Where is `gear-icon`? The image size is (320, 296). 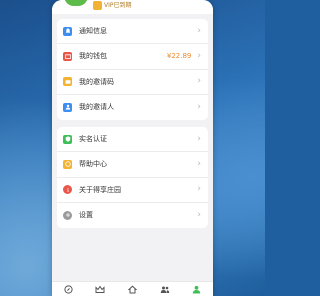
gear-icon is located at coordinates (67, 215).